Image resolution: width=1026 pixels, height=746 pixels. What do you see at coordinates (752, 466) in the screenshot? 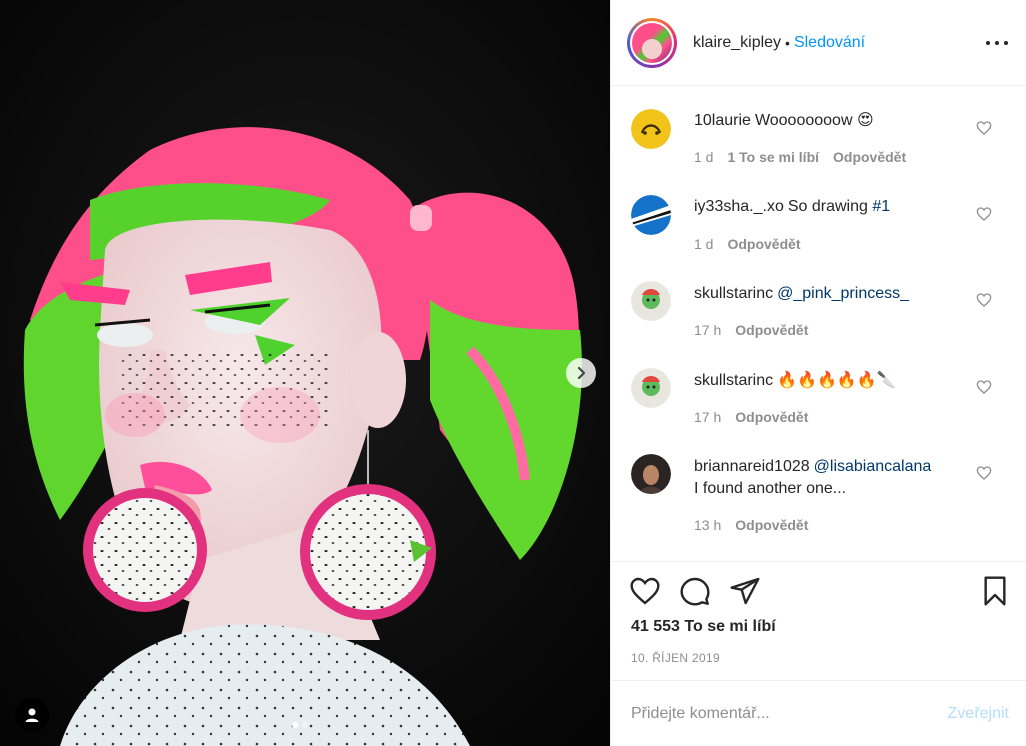
I see `comment-username: briannareid1028` at bounding box center [752, 466].